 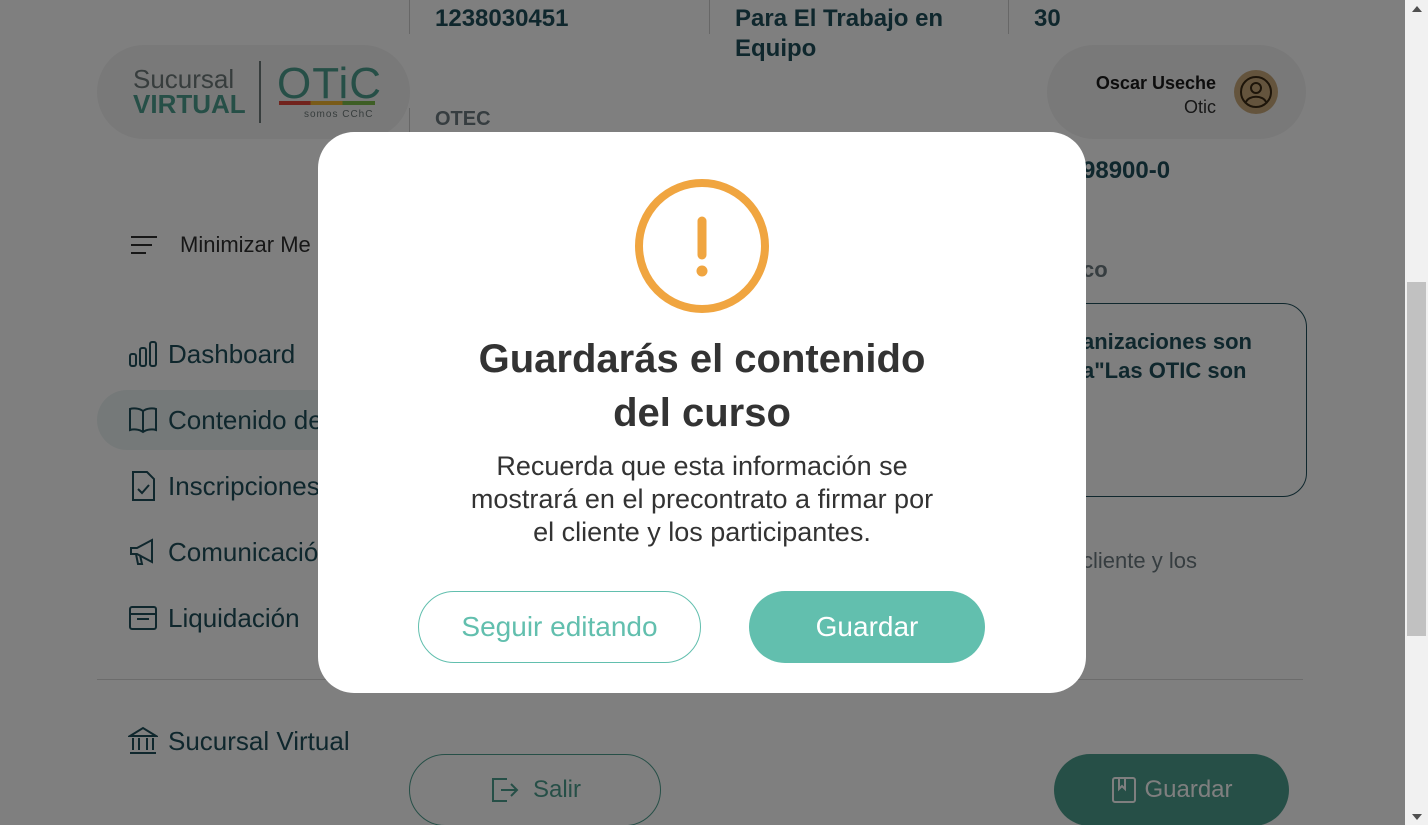 I want to click on warning-circle-icon, so click(x=702, y=246).